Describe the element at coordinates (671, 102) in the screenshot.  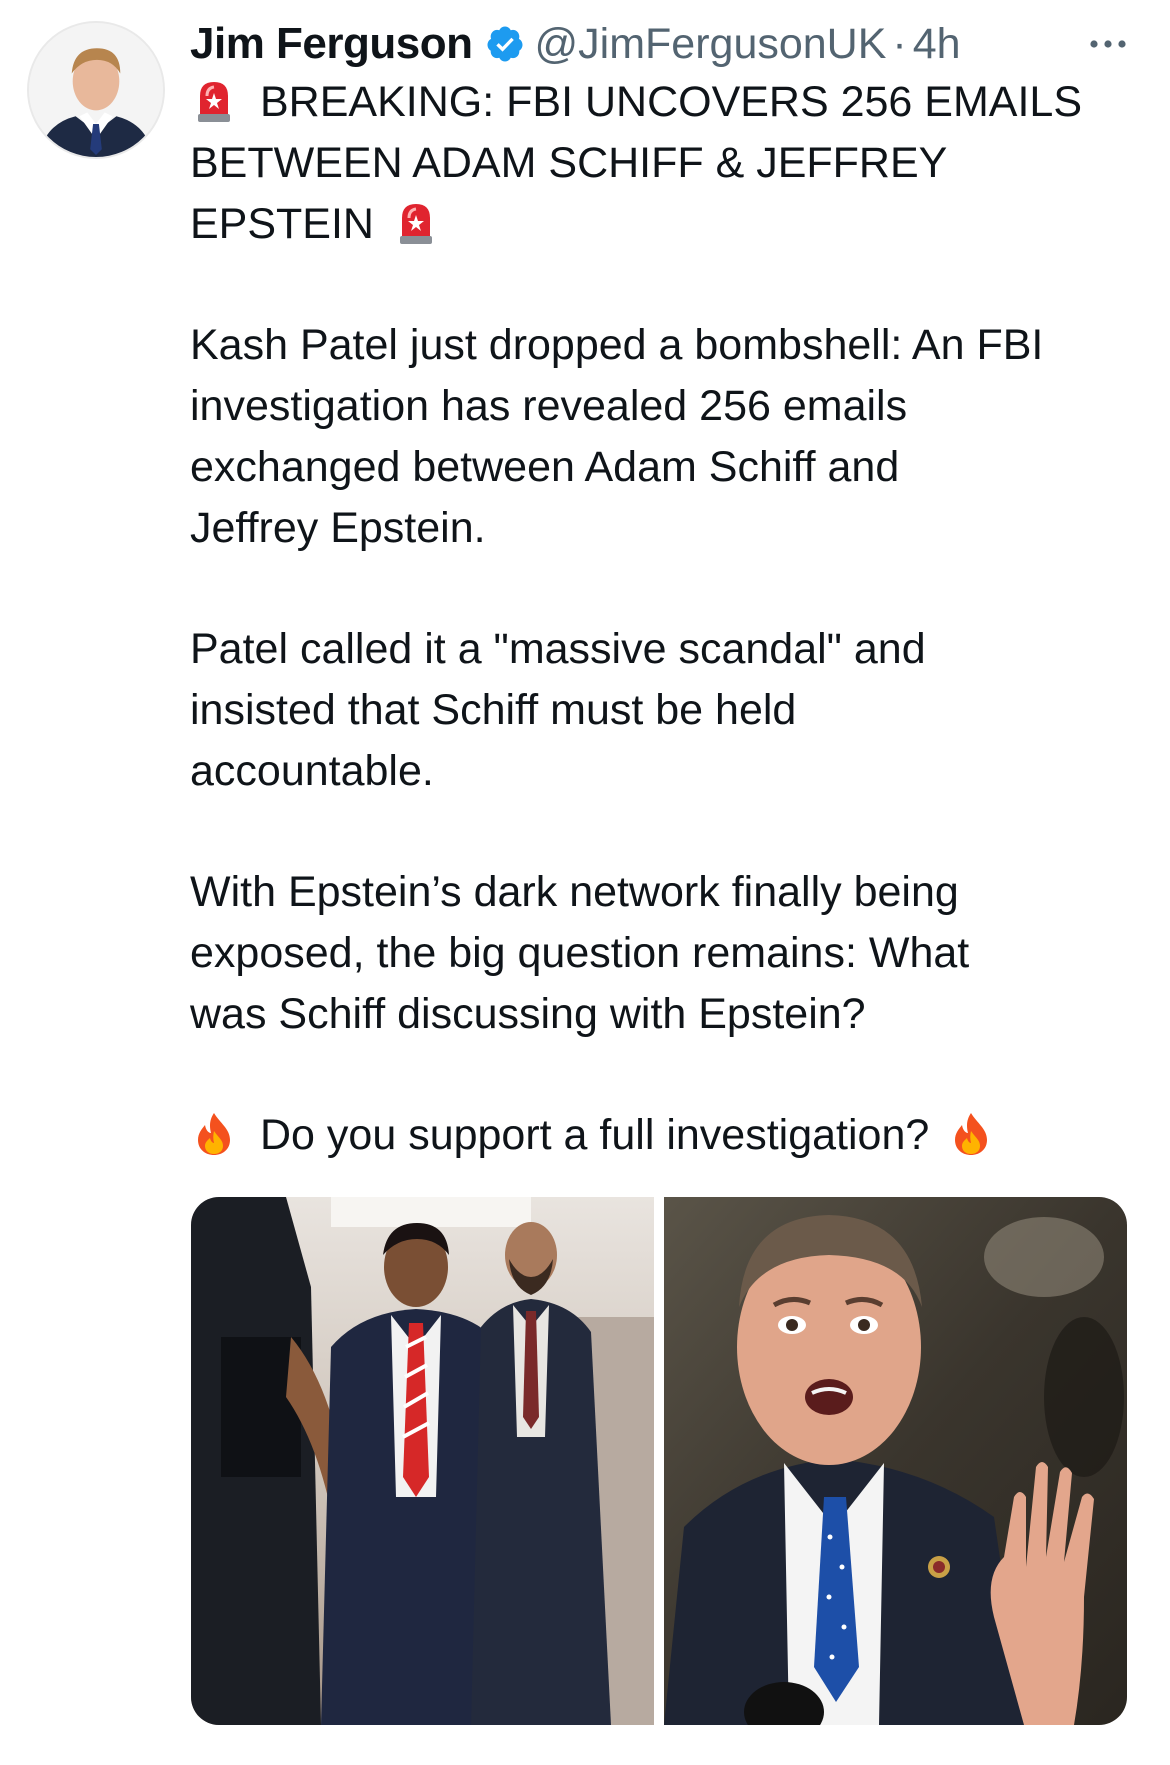
I see `headline-text-1: BREAKING: FBI UNCOVERS 256 EMAILS` at that location.